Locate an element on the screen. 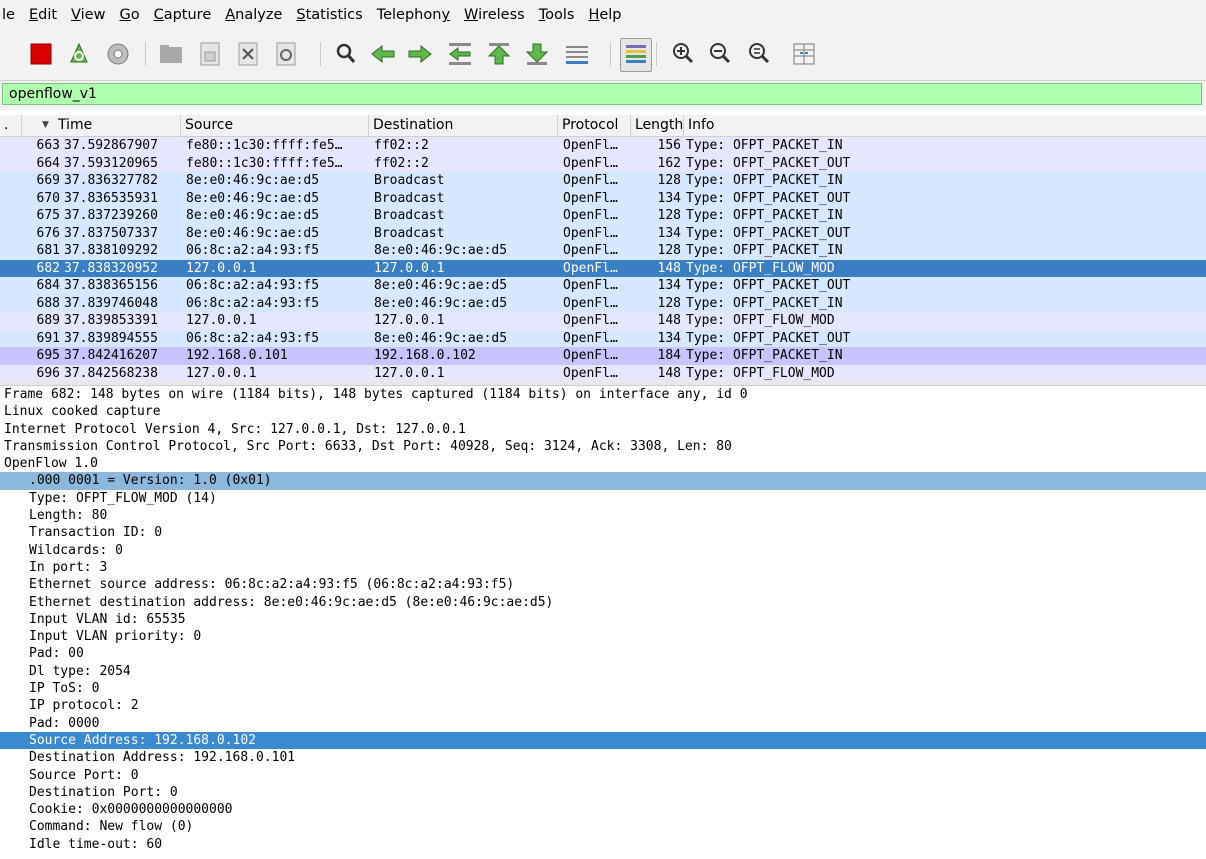 The image size is (1206, 859). detail-row: IP protocol: 2 is located at coordinates (603, 705).